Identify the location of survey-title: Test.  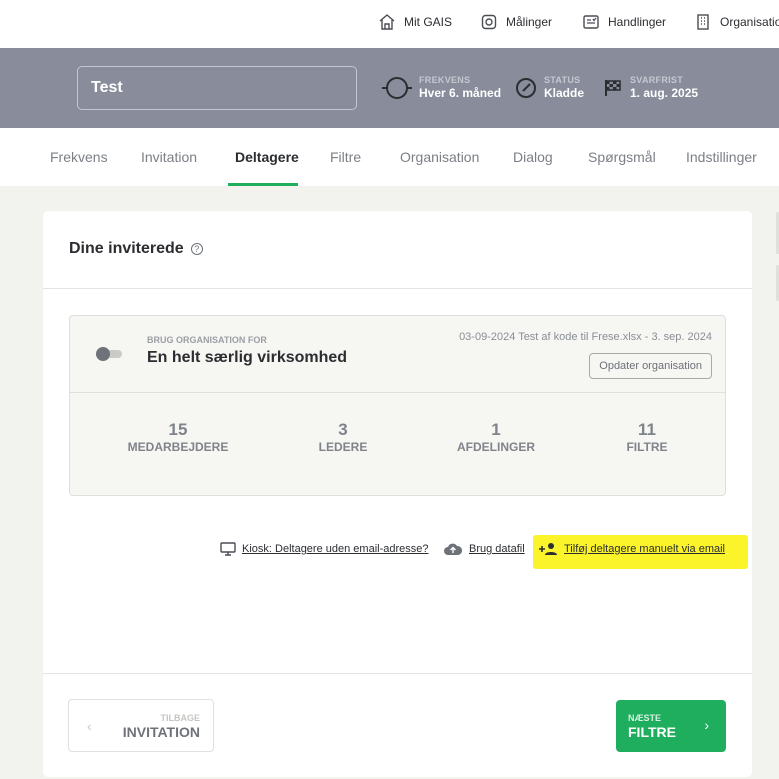
(107, 87).